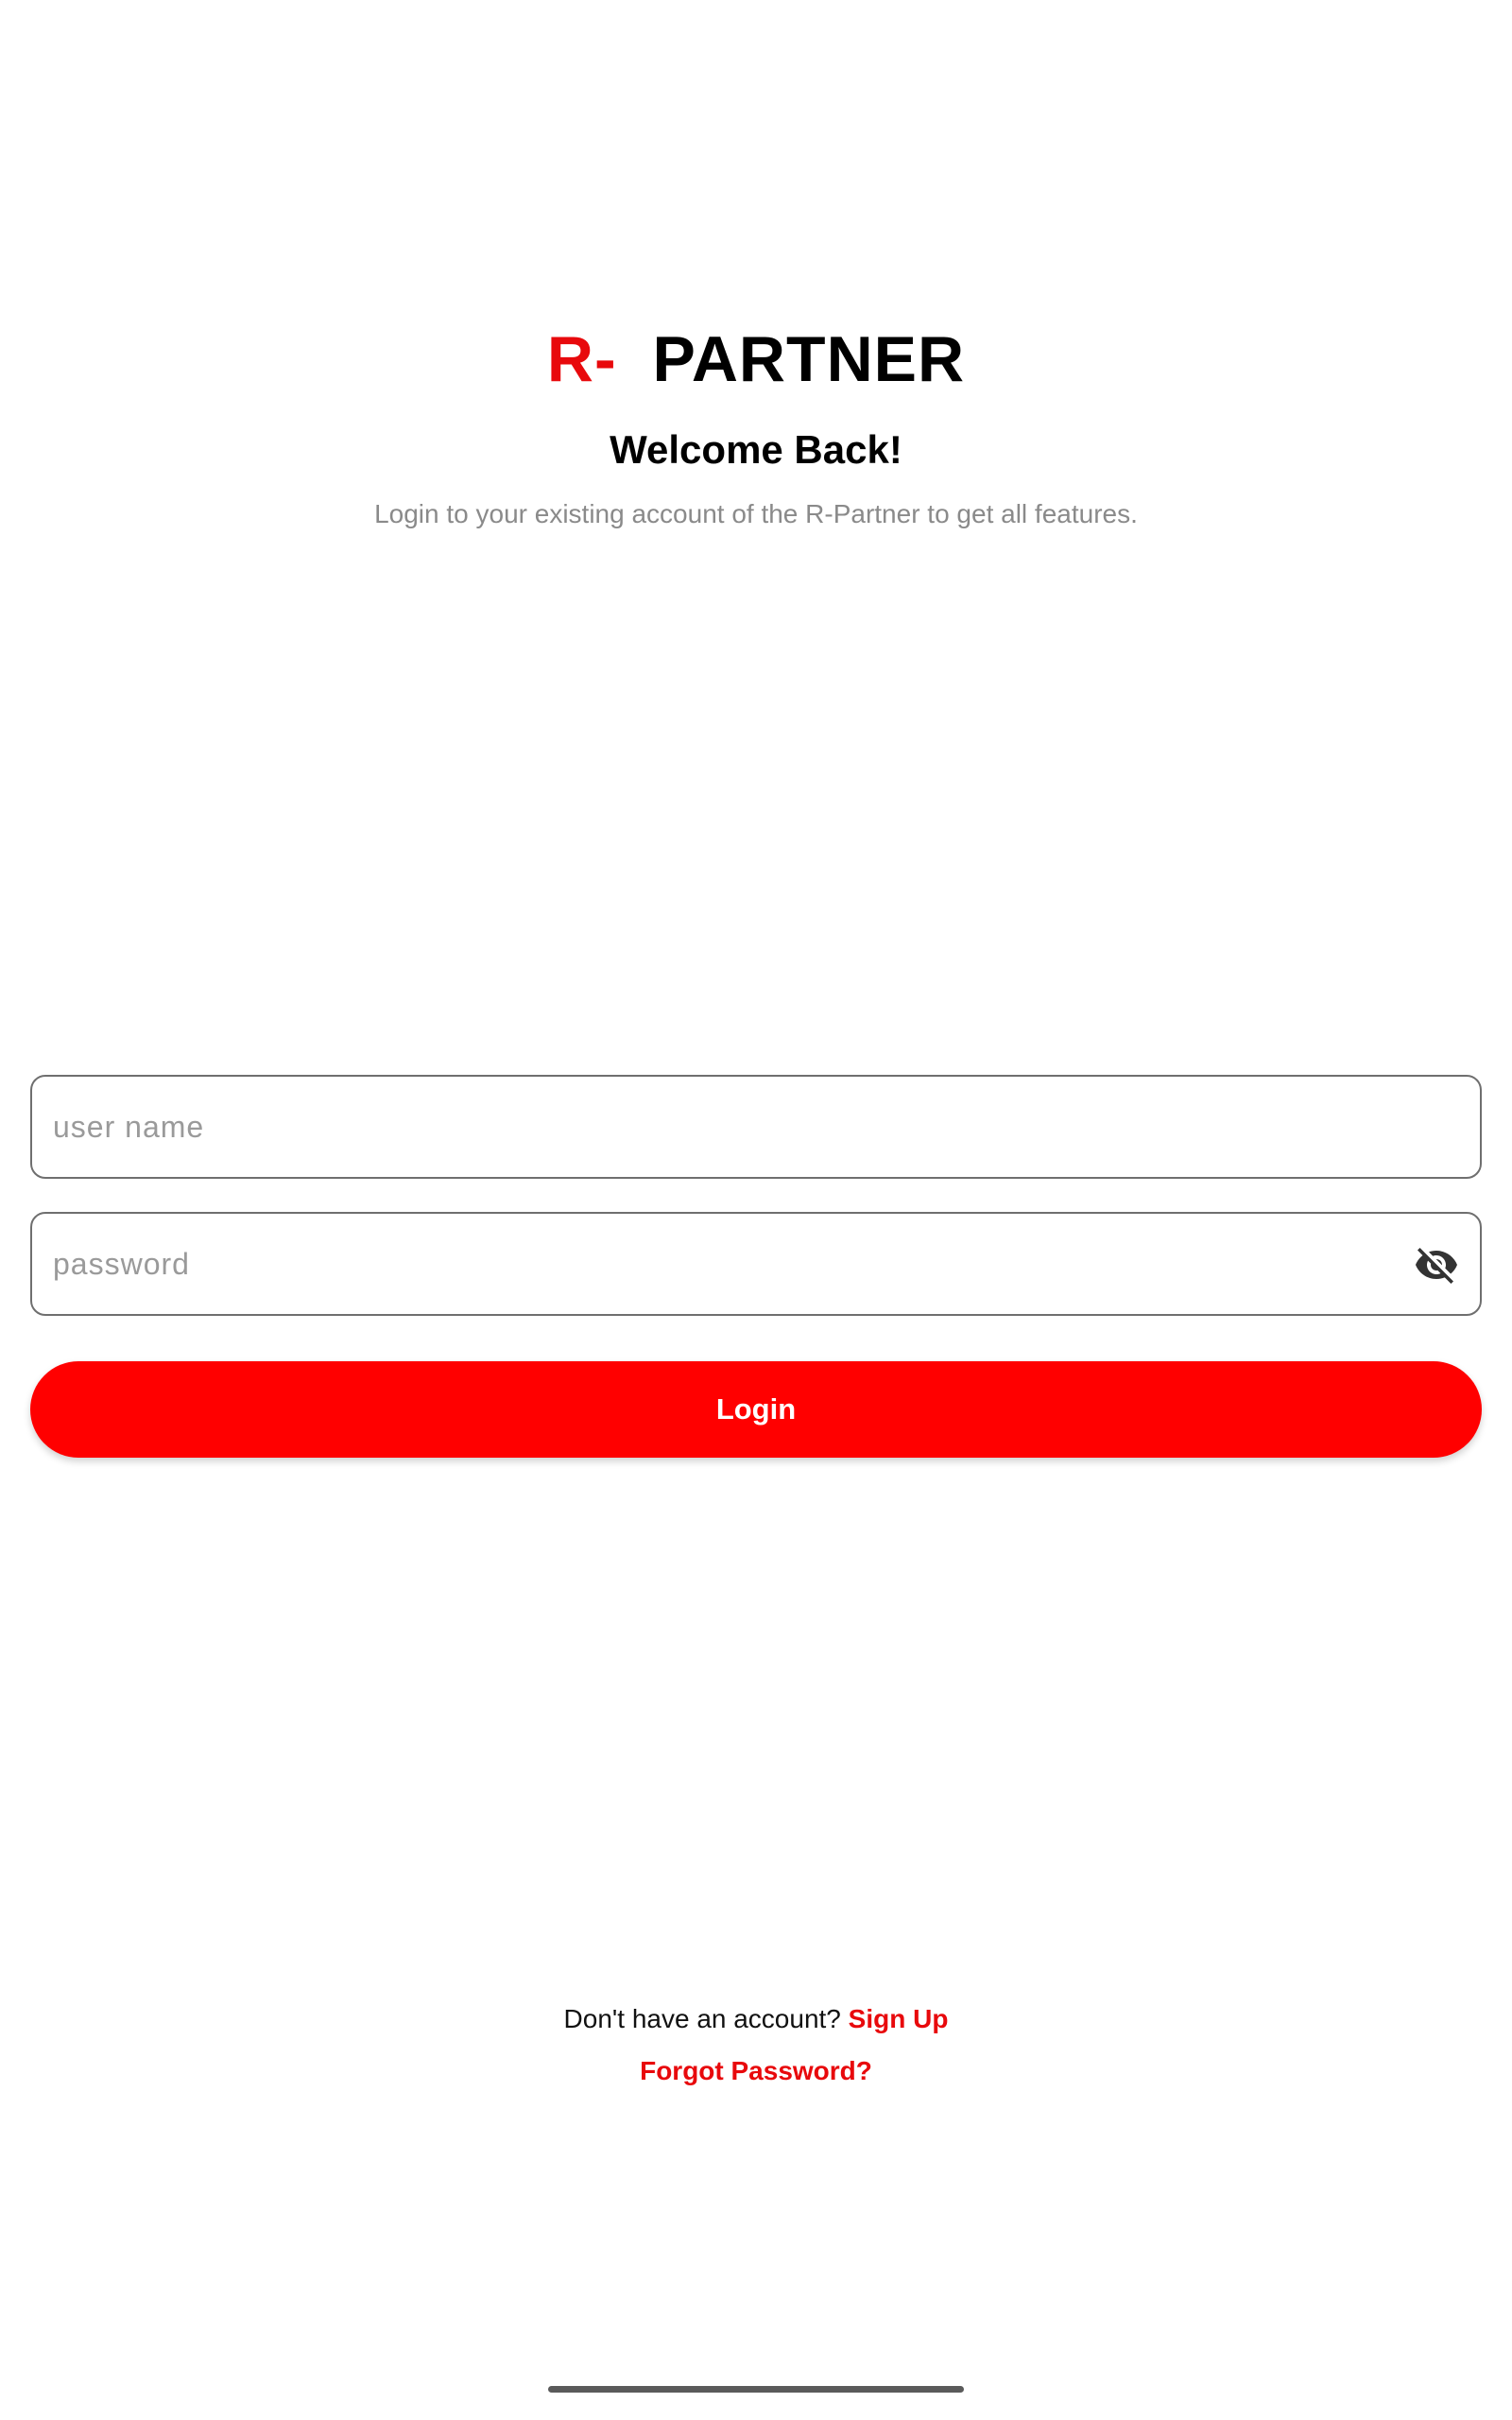 The height and width of the screenshot is (2420, 1512). What do you see at coordinates (756, 2071) in the screenshot?
I see `forgot-password-link: Forgot Password?` at bounding box center [756, 2071].